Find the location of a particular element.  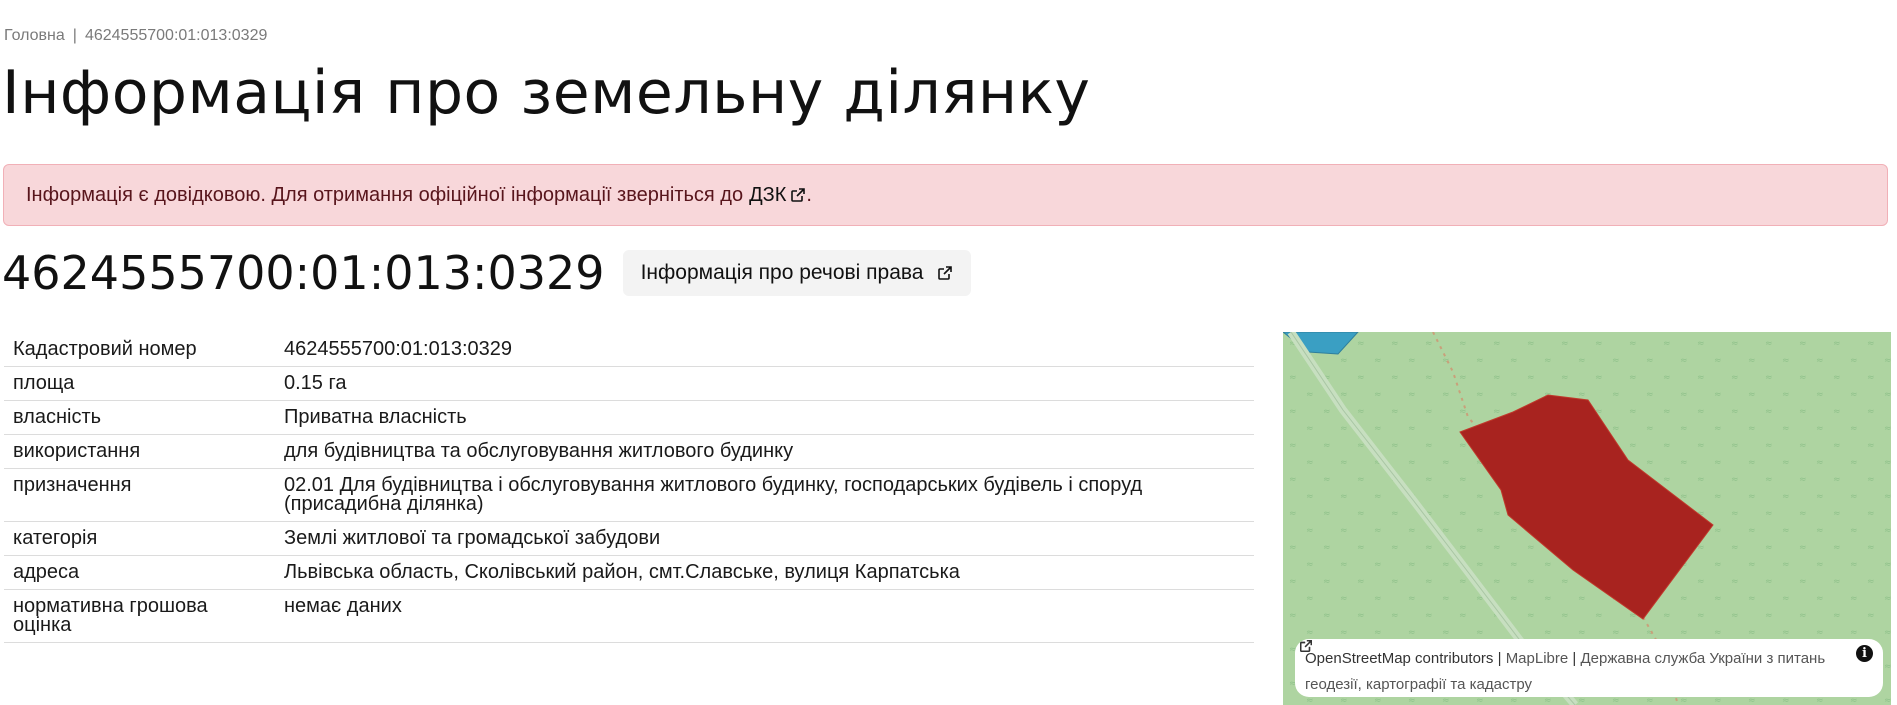

maplibre-label: MapLibre is located at coordinates (1537, 658).